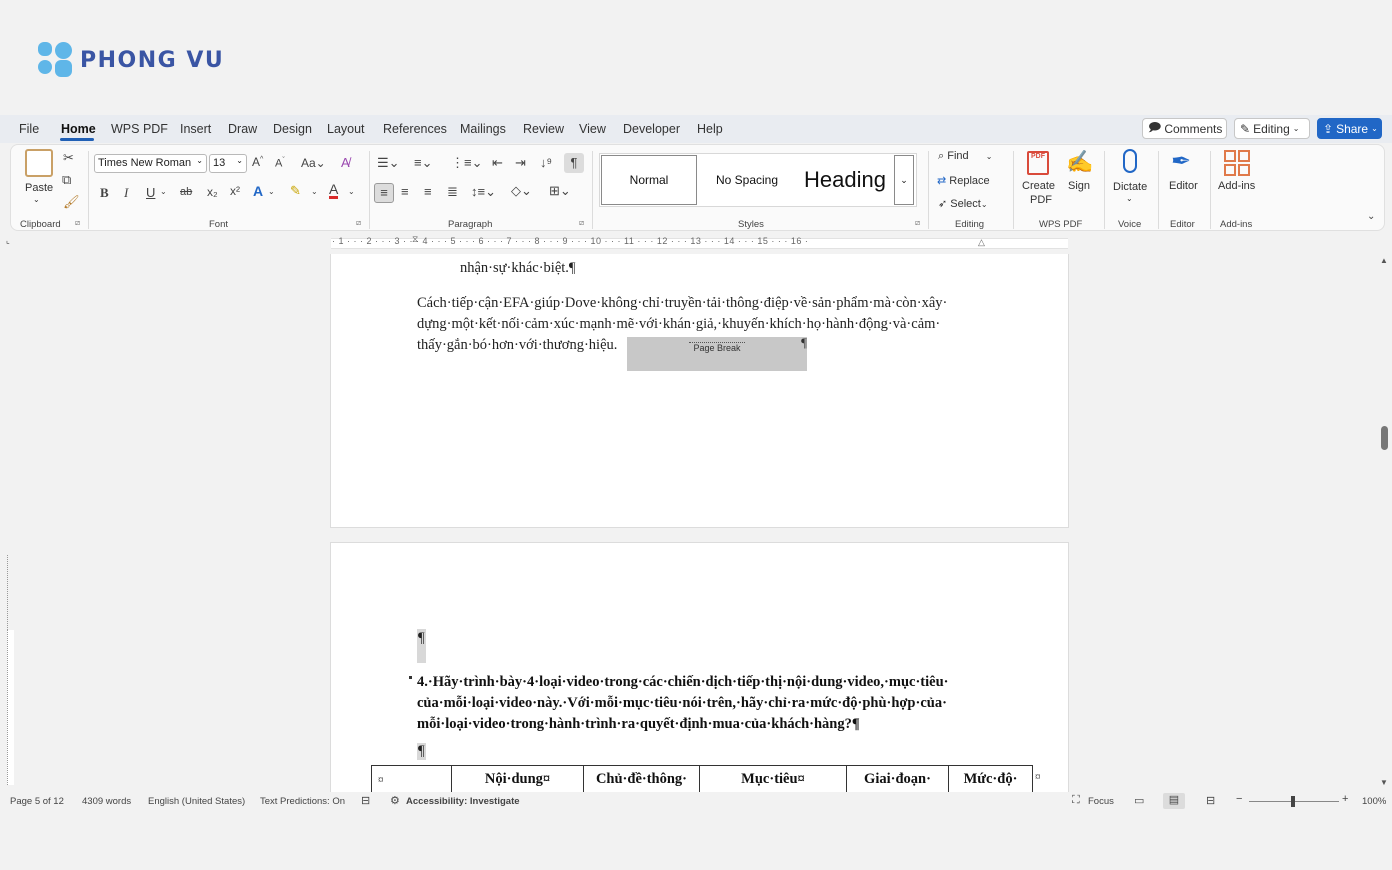 The width and height of the screenshot is (1392, 870). Describe the element at coordinates (257, 162) in the screenshot. I see `grow-font-icon: A^` at that location.